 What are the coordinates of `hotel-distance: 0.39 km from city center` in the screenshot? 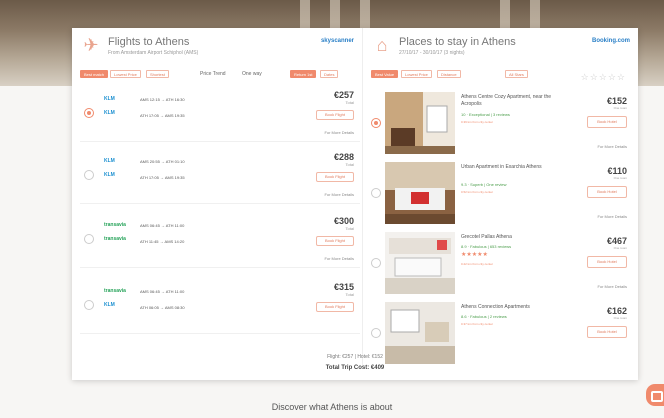 It's located at (477, 122).